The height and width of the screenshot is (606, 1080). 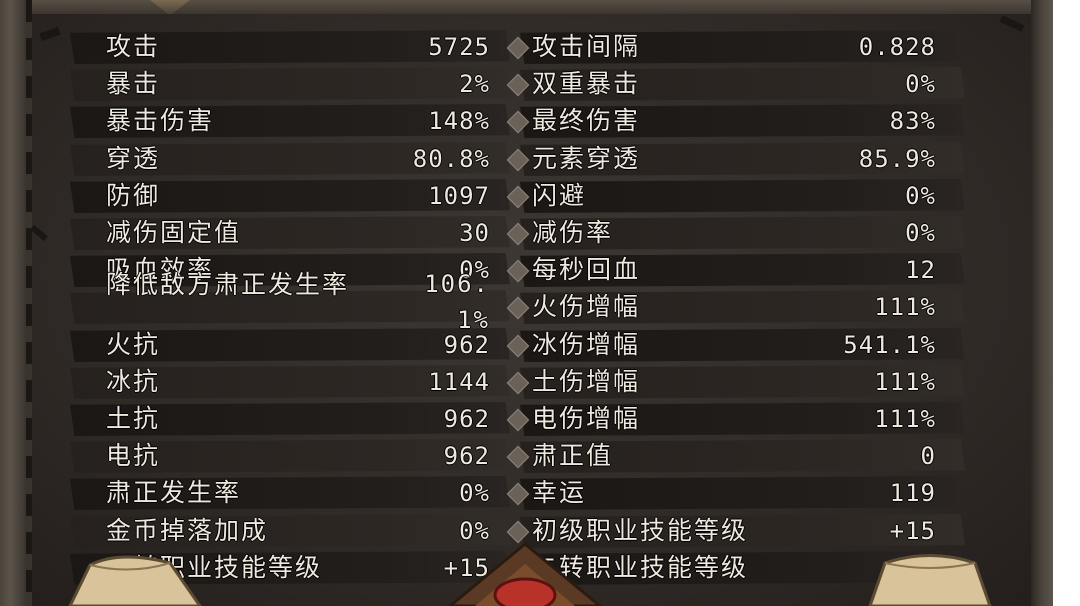 What do you see at coordinates (586, 120) in the screenshot?
I see `stat-label: 最终伤害` at bounding box center [586, 120].